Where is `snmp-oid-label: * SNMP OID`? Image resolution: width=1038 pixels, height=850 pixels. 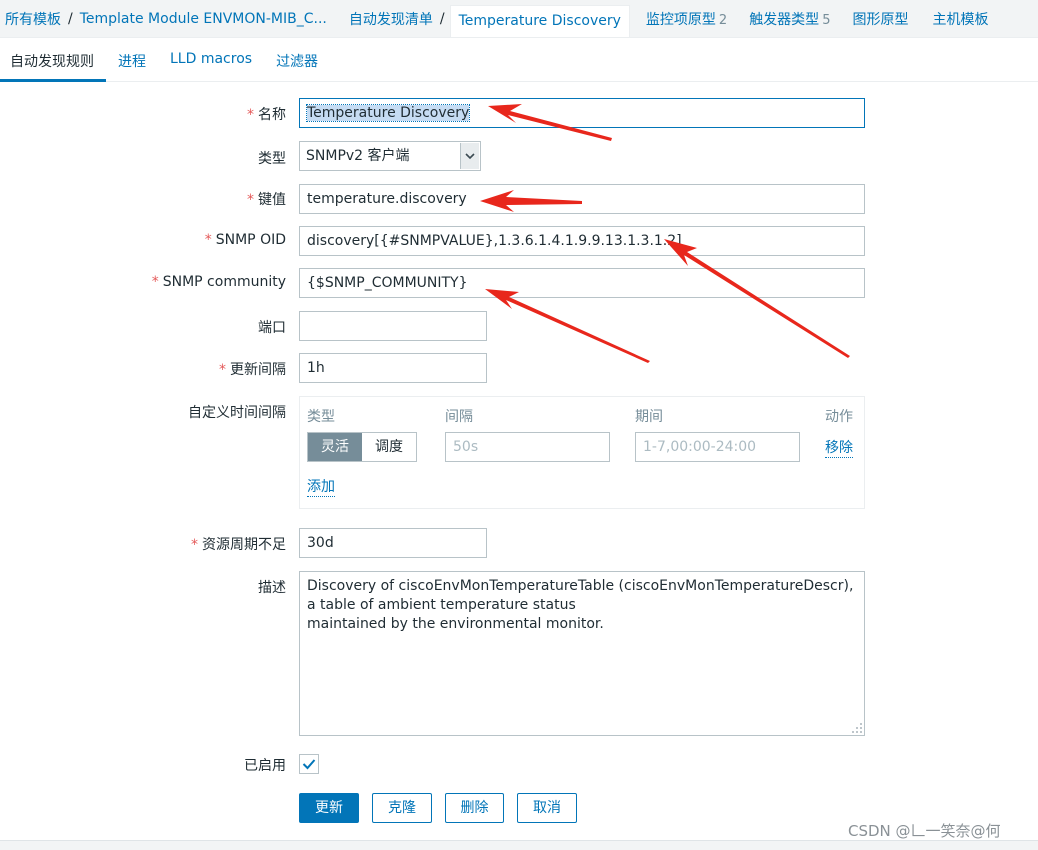
snmp-oid-label: * SNMP OID is located at coordinates (245, 240).